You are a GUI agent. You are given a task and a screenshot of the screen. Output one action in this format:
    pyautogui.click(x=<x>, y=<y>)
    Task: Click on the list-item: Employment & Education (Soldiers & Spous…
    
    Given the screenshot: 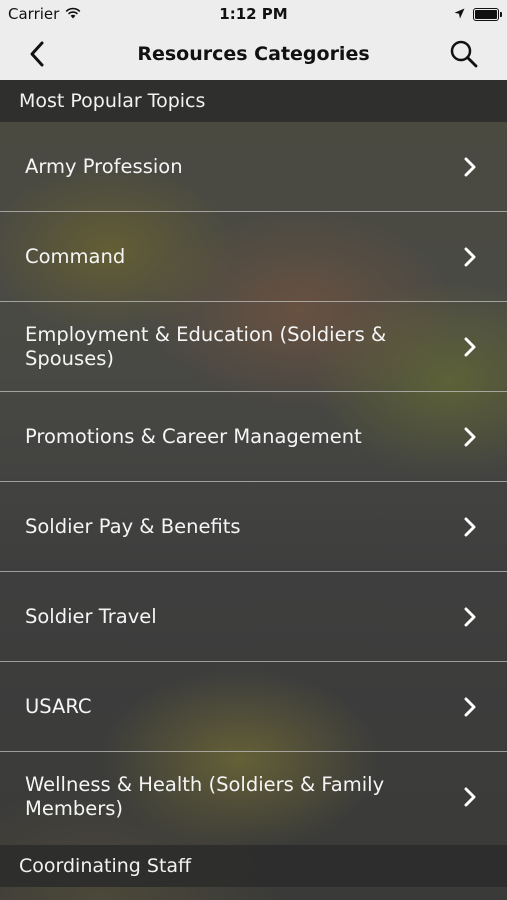 What is the action you would take?
    pyautogui.click(x=253, y=347)
    